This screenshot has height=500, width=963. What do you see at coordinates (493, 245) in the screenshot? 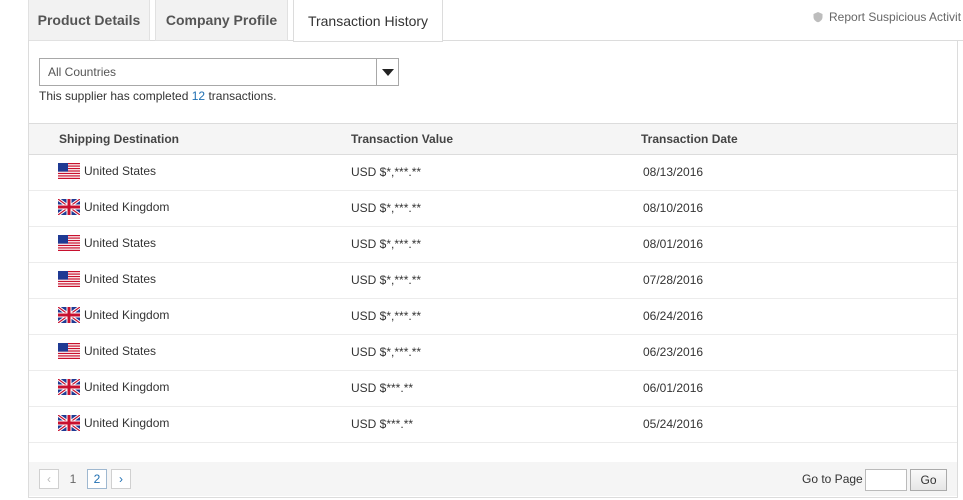
I see `table-row: United States USD $*,***.** 08/01/2016` at bounding box center [493, 245].